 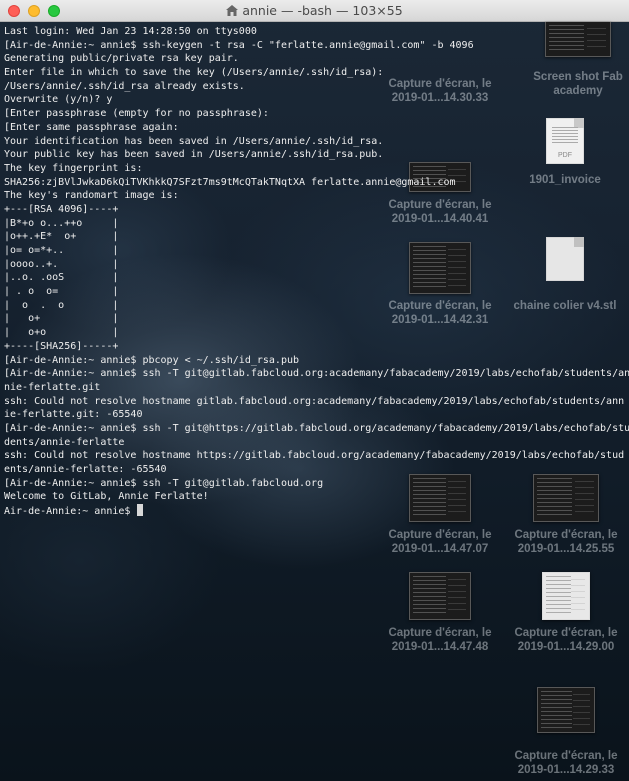 What do you see at coordinates (314, 100) in the screenshot?
I see `terminal-line: Overwrite (y/n)? y` at bounding box center [314, 100].